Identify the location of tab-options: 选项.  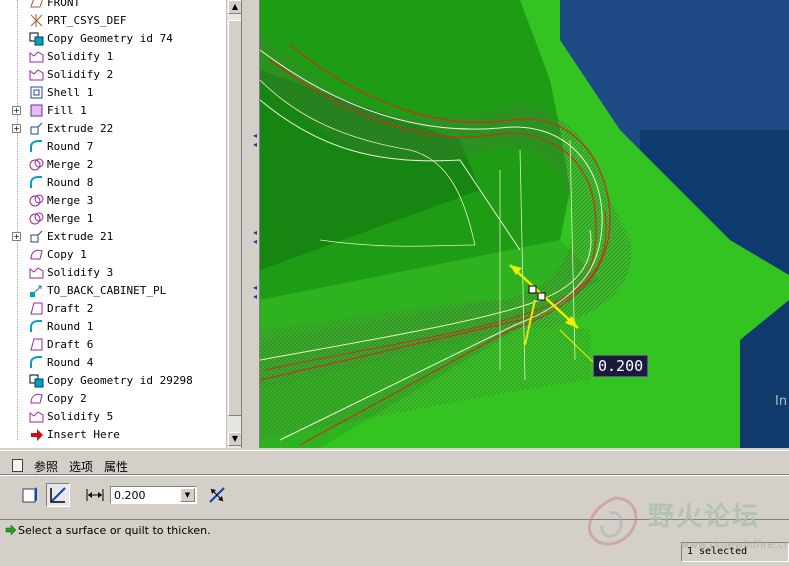
(81, 466).